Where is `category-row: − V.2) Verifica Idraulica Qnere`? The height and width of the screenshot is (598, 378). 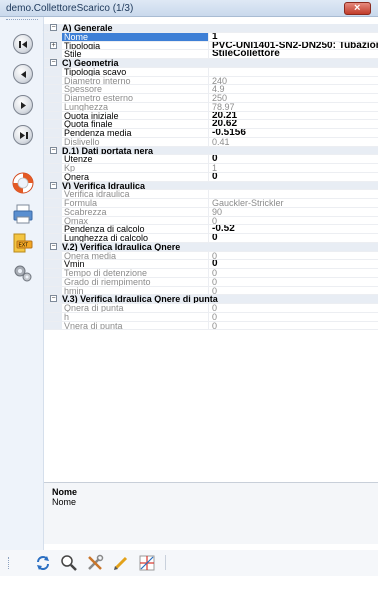 category-row: − V.2) Verifica Idraulica Qnere is located at coordinates (211, 247).